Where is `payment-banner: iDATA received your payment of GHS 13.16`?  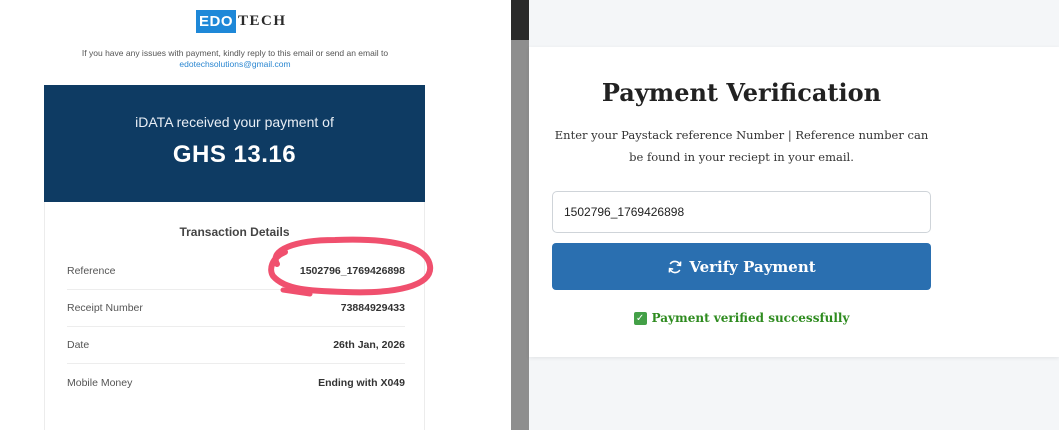 payment-banner: iDATA received your payment of GHS 13.16 is located at coordinates (234, 143).